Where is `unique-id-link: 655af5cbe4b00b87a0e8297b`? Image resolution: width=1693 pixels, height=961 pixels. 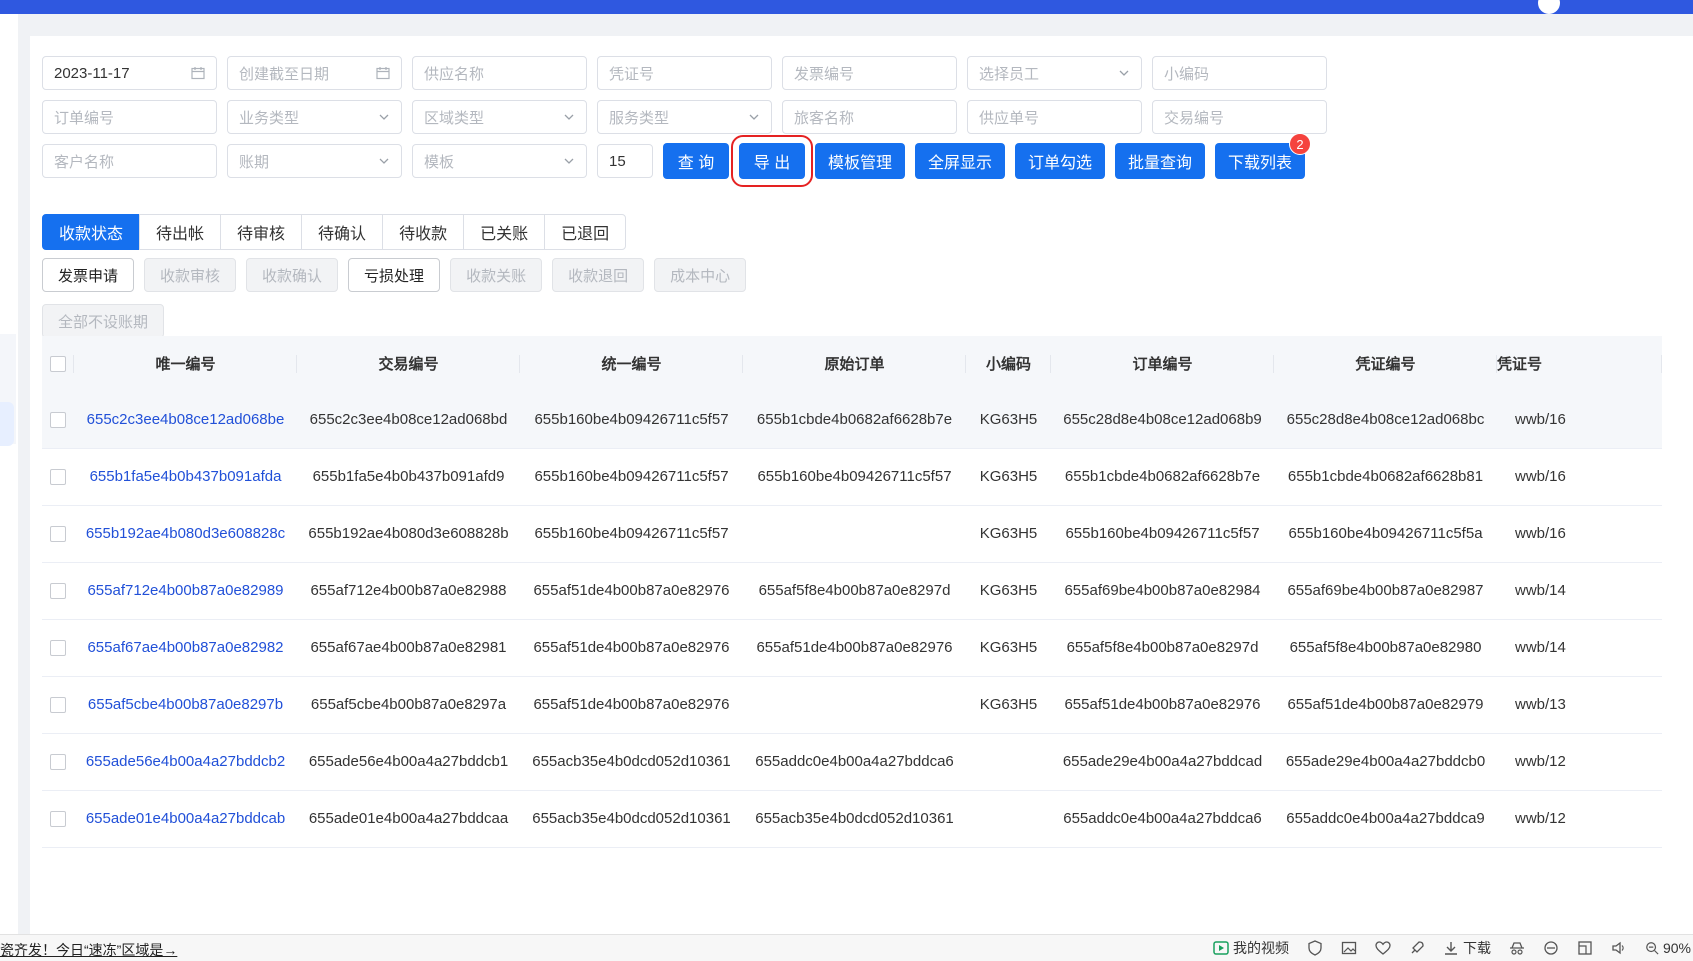
unique-id-link: 655af5cbe4b00b87a0e8297b is located at coordinates (185, 704).